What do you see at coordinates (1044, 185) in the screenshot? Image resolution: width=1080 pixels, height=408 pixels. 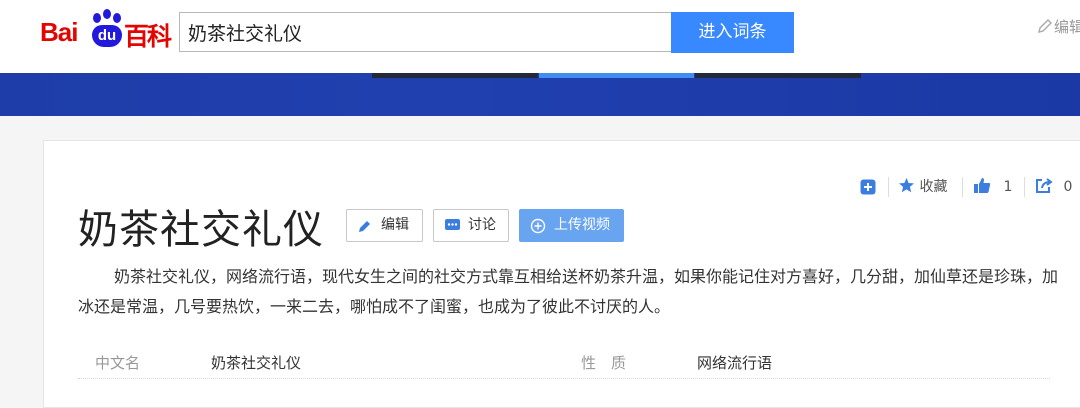 I see `share-icon` at bounding box center [1044, 185].